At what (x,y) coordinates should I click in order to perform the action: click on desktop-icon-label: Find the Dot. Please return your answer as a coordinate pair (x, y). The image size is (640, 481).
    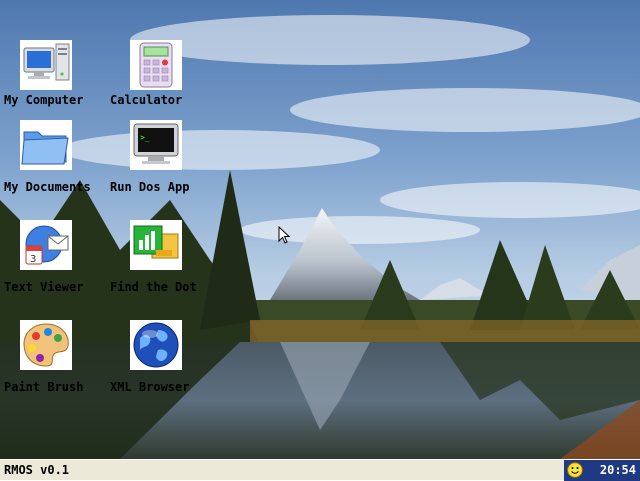
    Looking at the image, I should click on (153, 287).